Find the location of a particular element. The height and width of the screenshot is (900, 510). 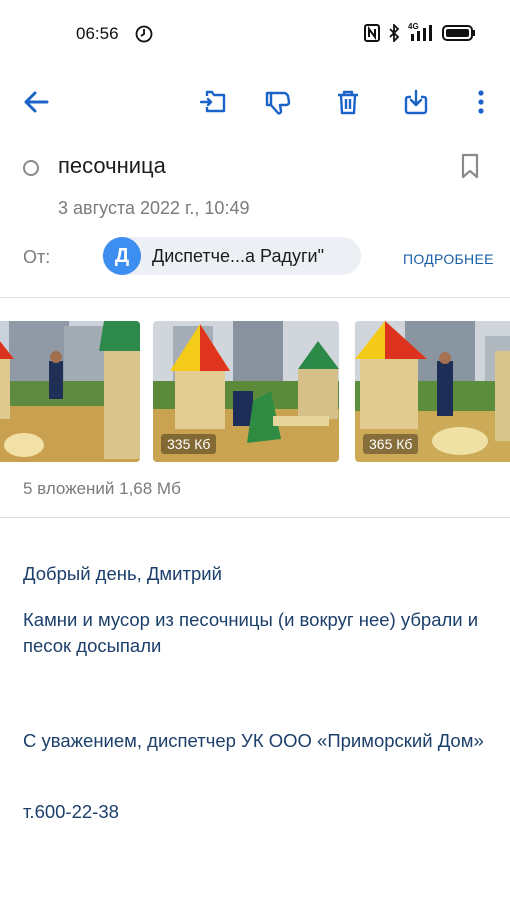

bookmark-icon is located at coordinates (470, 166).